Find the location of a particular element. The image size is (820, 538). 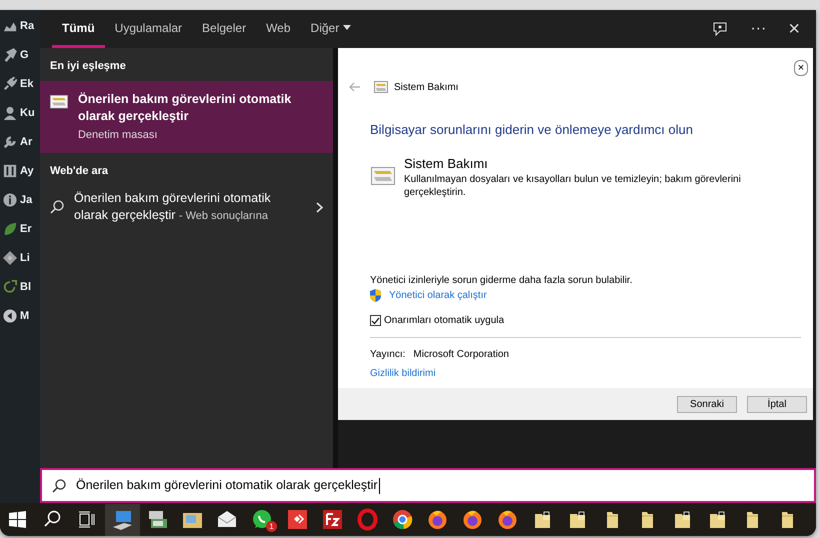

feedback-icon is located at coordinates (720, 28).